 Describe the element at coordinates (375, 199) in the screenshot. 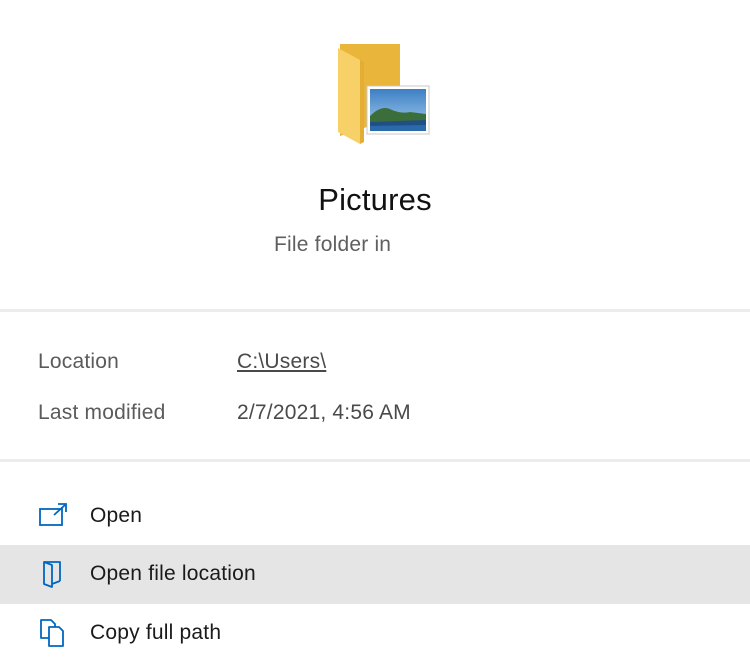

I see `file-title: Pictures` at that location.